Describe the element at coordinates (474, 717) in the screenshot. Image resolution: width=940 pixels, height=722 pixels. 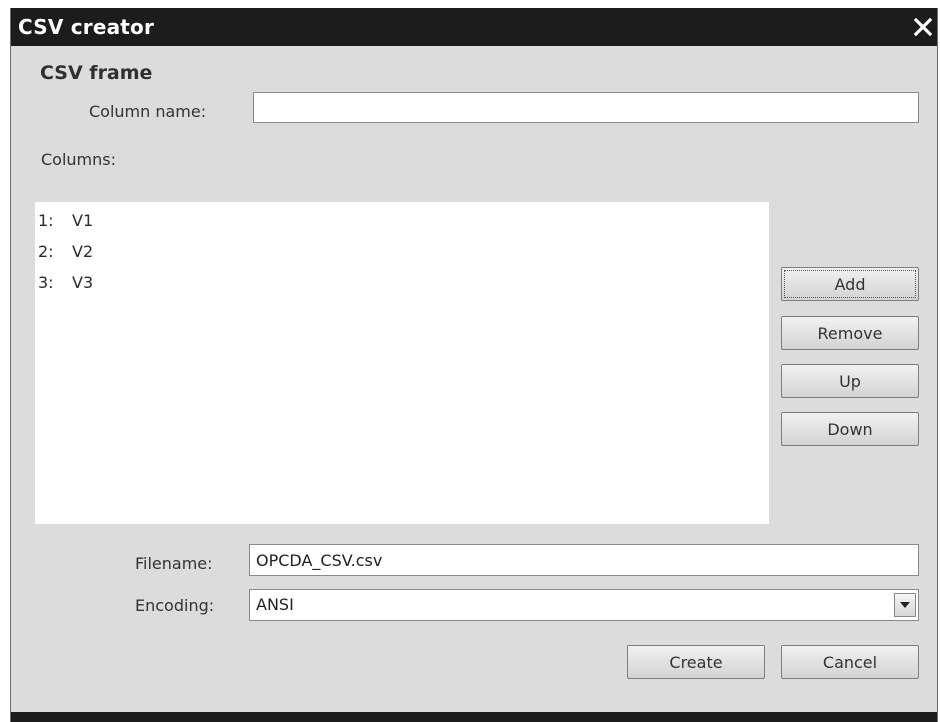
I see `bottom-frame` at that location.